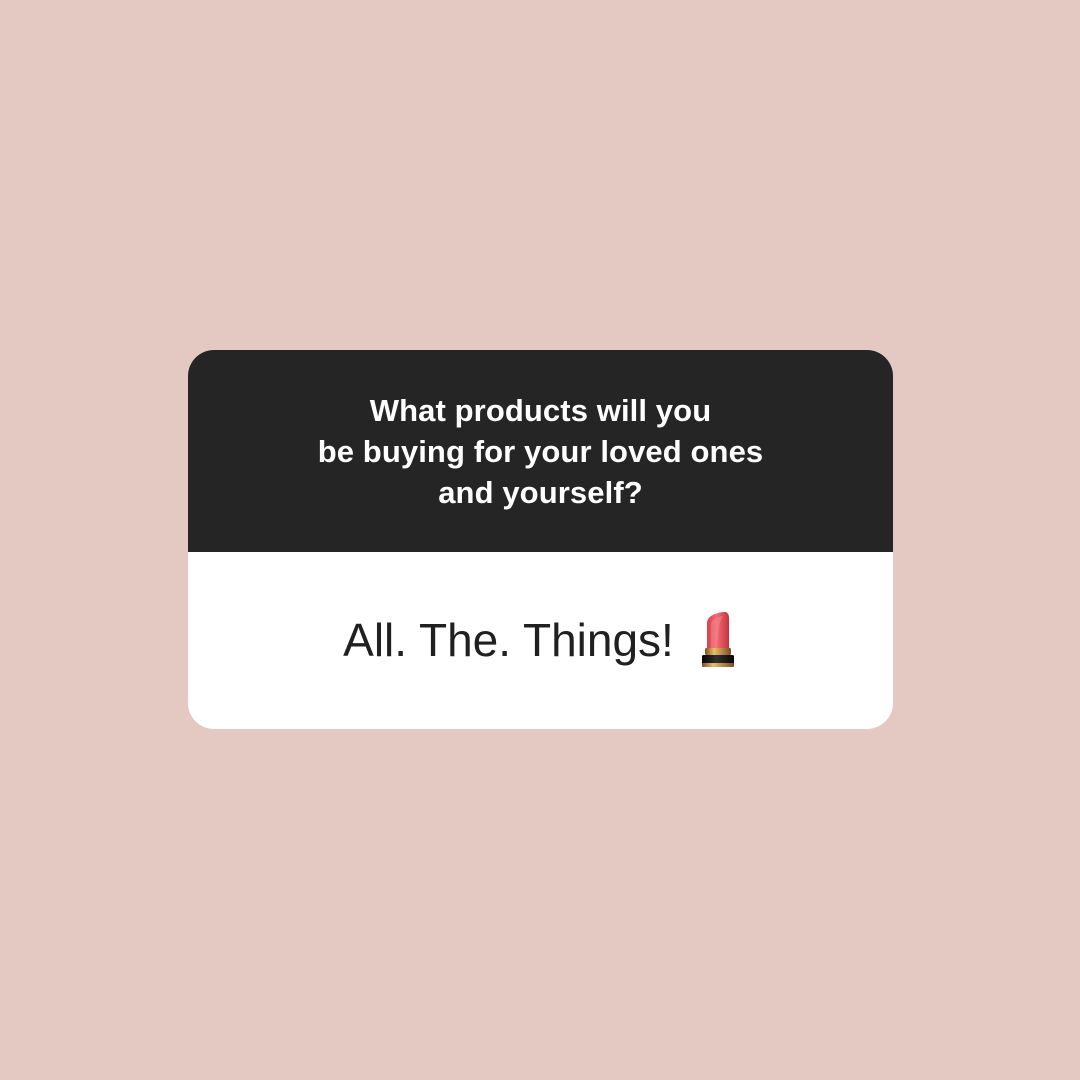  I want to click on question-line: be buying for your loved ones, so click(540, 451).